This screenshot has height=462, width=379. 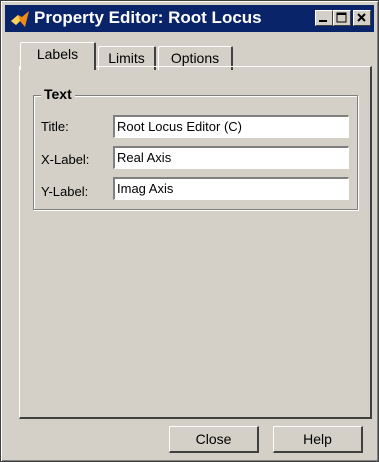 I want to click on text-group-label: Text, so click(x=58, y=94).